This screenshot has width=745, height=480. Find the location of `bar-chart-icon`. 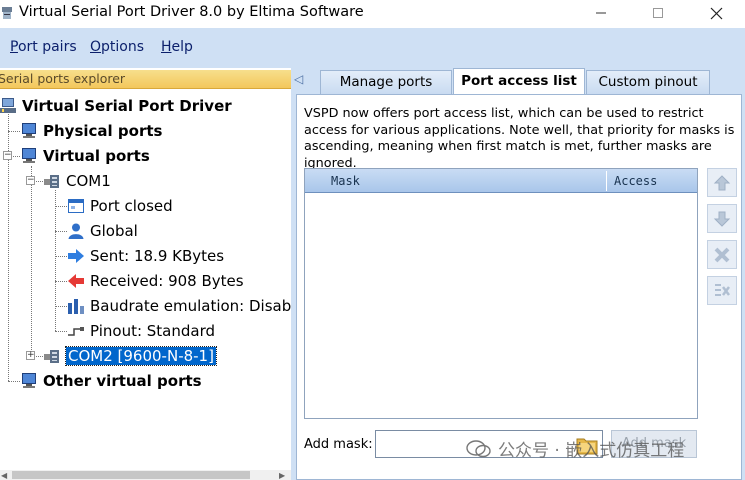

bar-chart-icon is located at coordinates (76, 306).